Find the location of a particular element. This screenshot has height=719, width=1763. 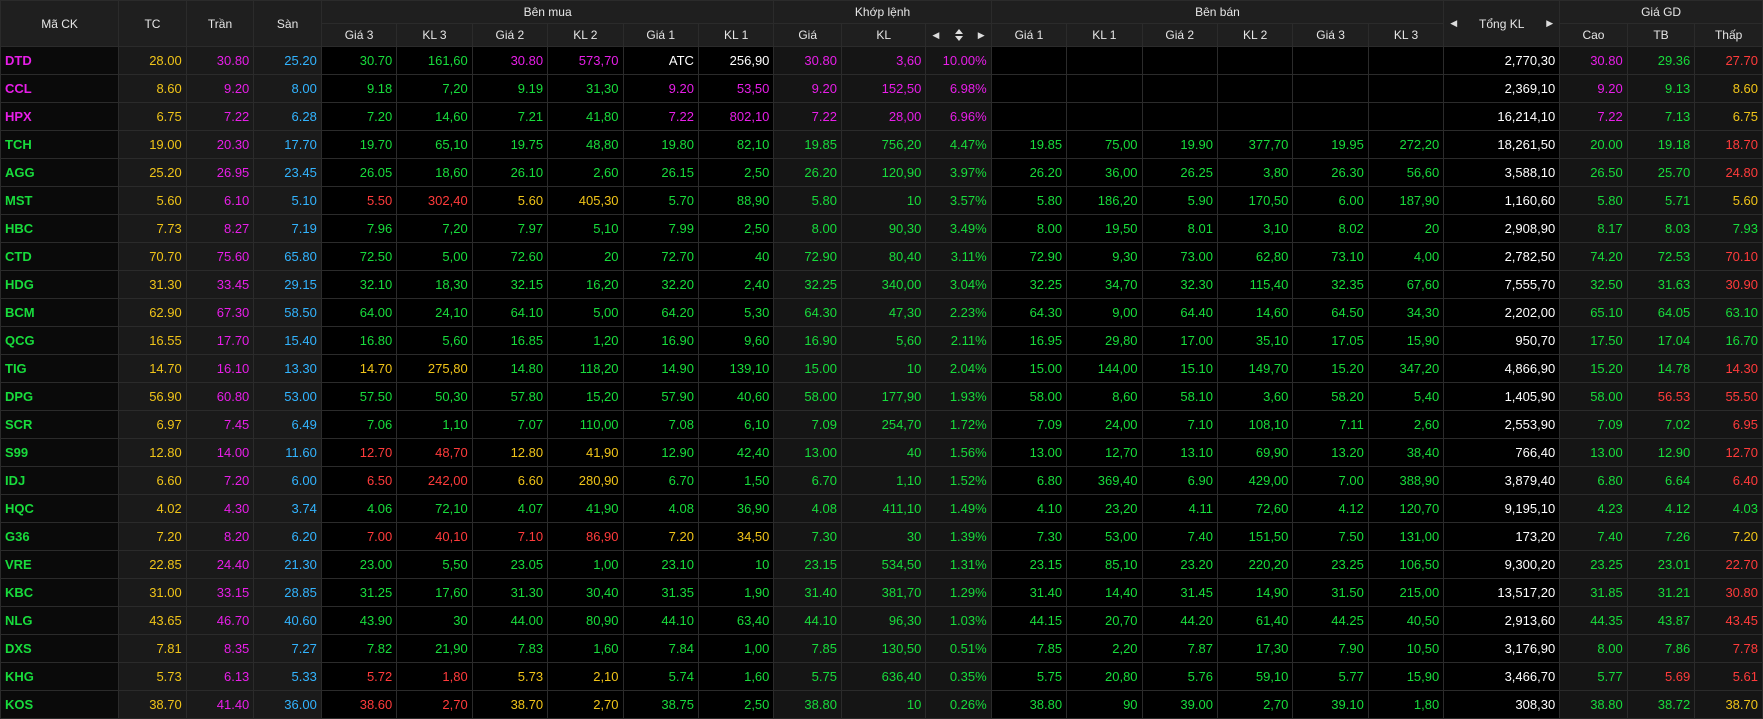

ask-vol-1-cell: 85,10 is located at coordinates (1104, 564).